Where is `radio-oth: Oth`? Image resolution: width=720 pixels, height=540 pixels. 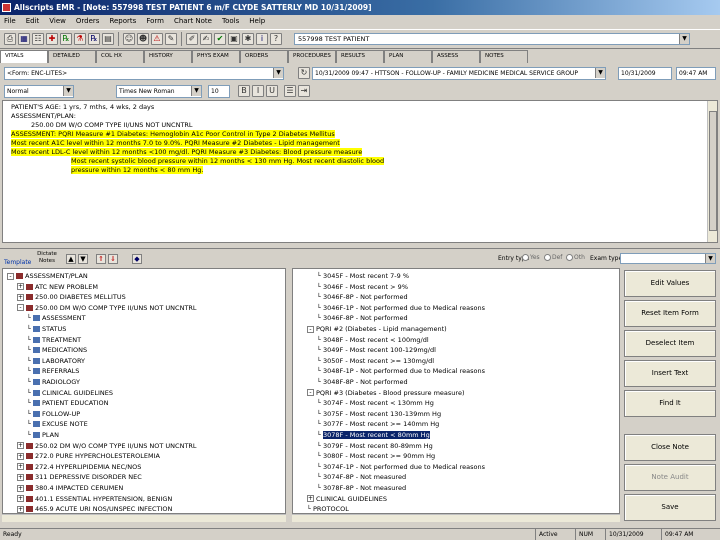 radio-oth: Oth is located at coordinates (575, 257).